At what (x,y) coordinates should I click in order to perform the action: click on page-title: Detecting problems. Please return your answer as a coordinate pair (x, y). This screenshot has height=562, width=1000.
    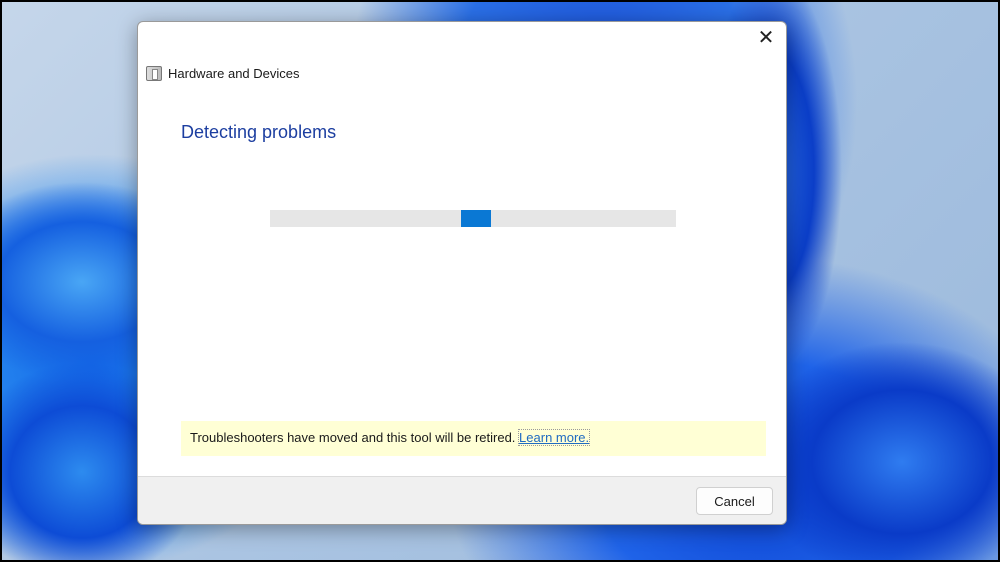
    Looking at the image, I should click on (259, 132).